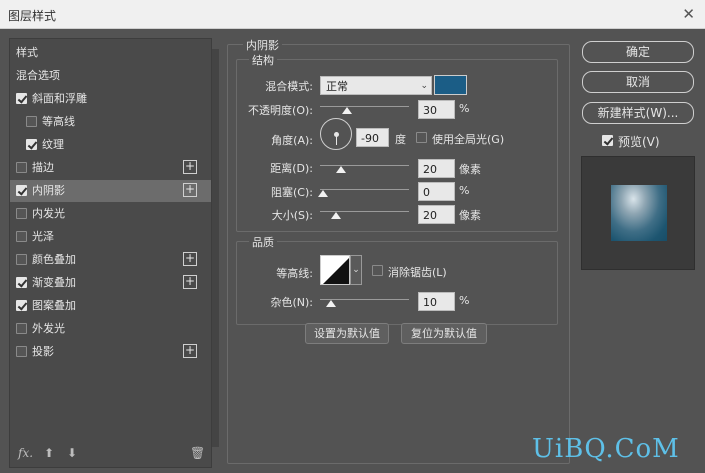  What do you see at coordinates (436, 109) in the screenshot?
I see `opacity-input: 30` at bounding box center [436, 109].